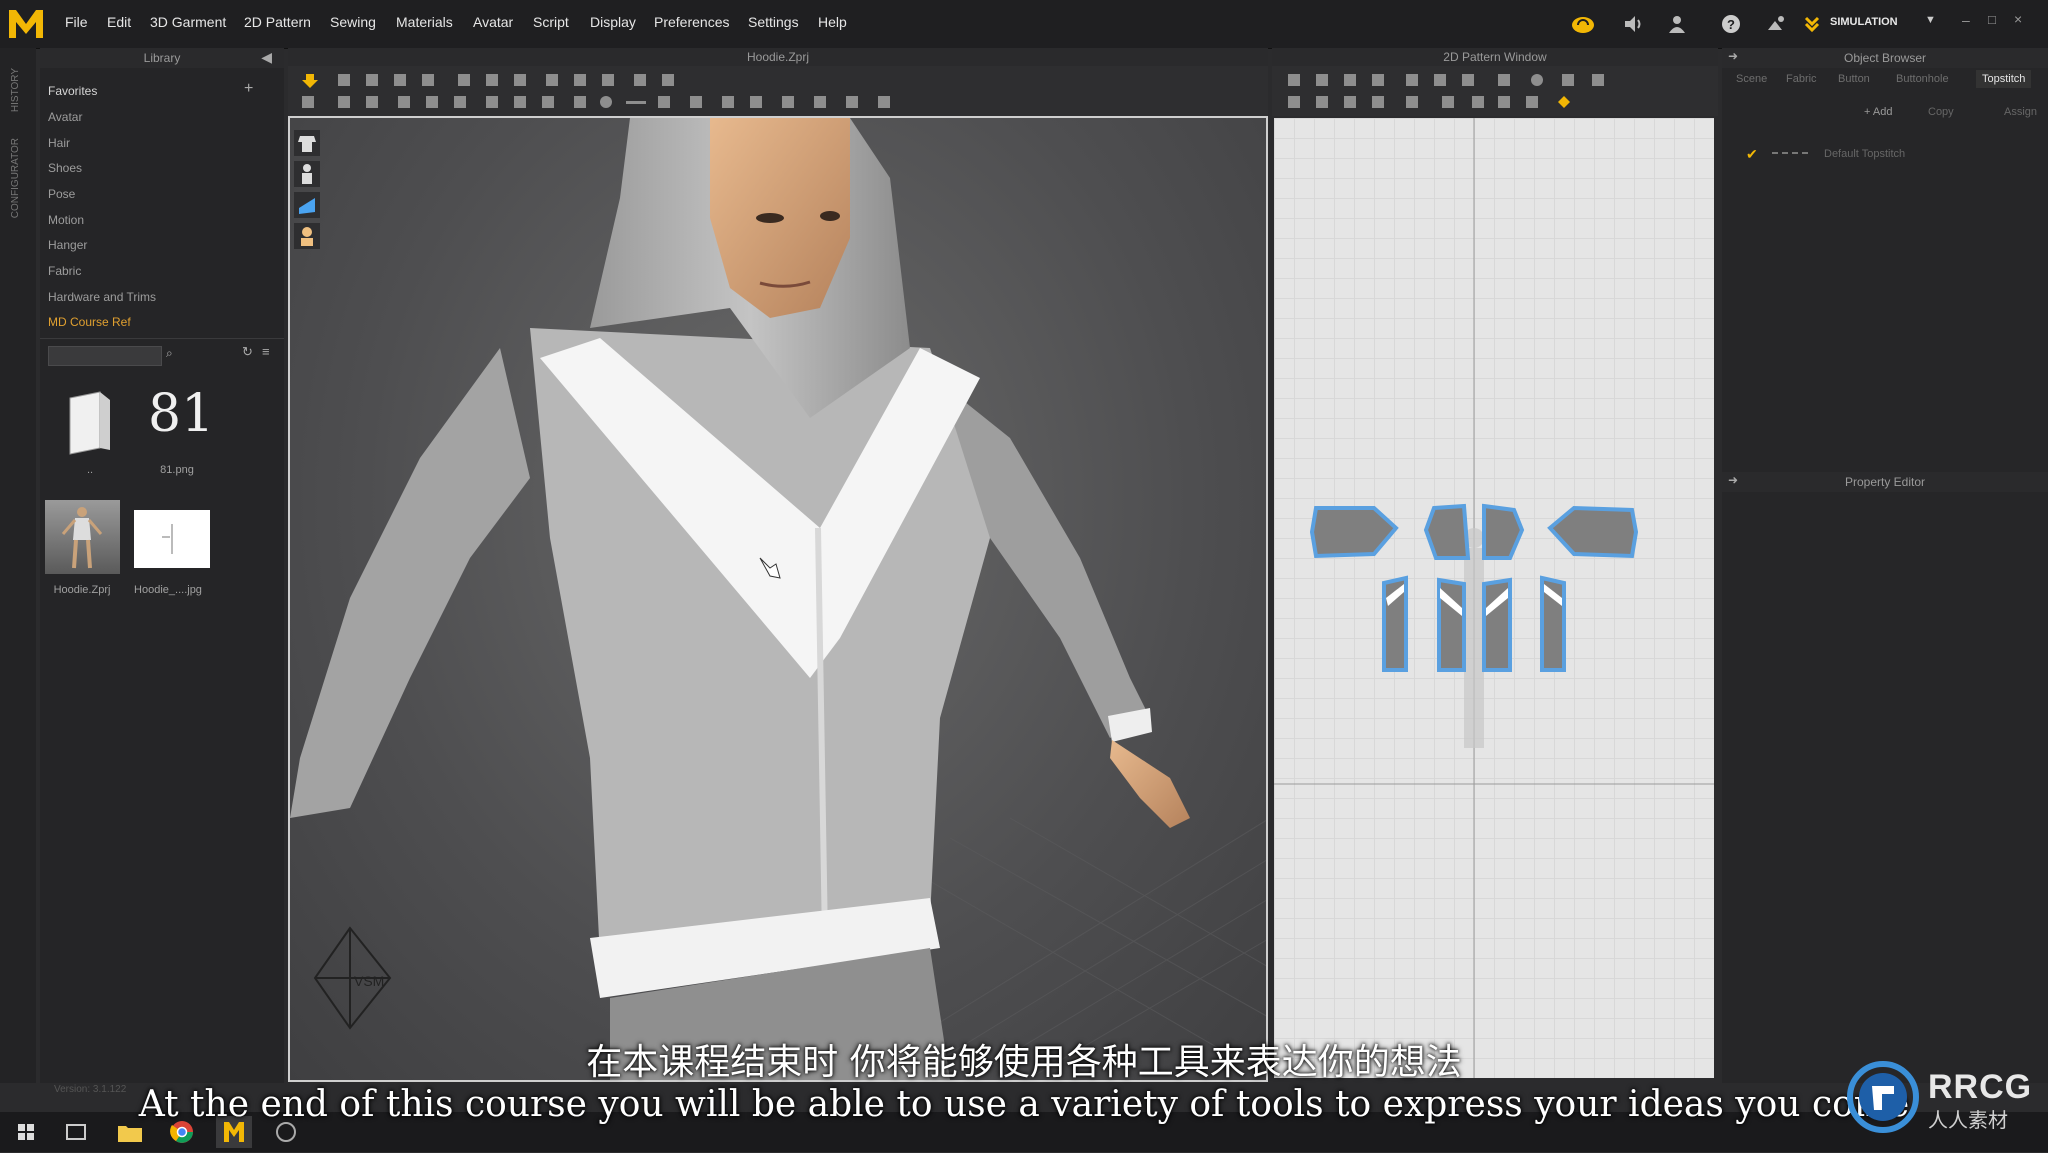 The width and height of the screenshot is (2048, 1153). I want to click on menu-script: Script, so click(551, 22).